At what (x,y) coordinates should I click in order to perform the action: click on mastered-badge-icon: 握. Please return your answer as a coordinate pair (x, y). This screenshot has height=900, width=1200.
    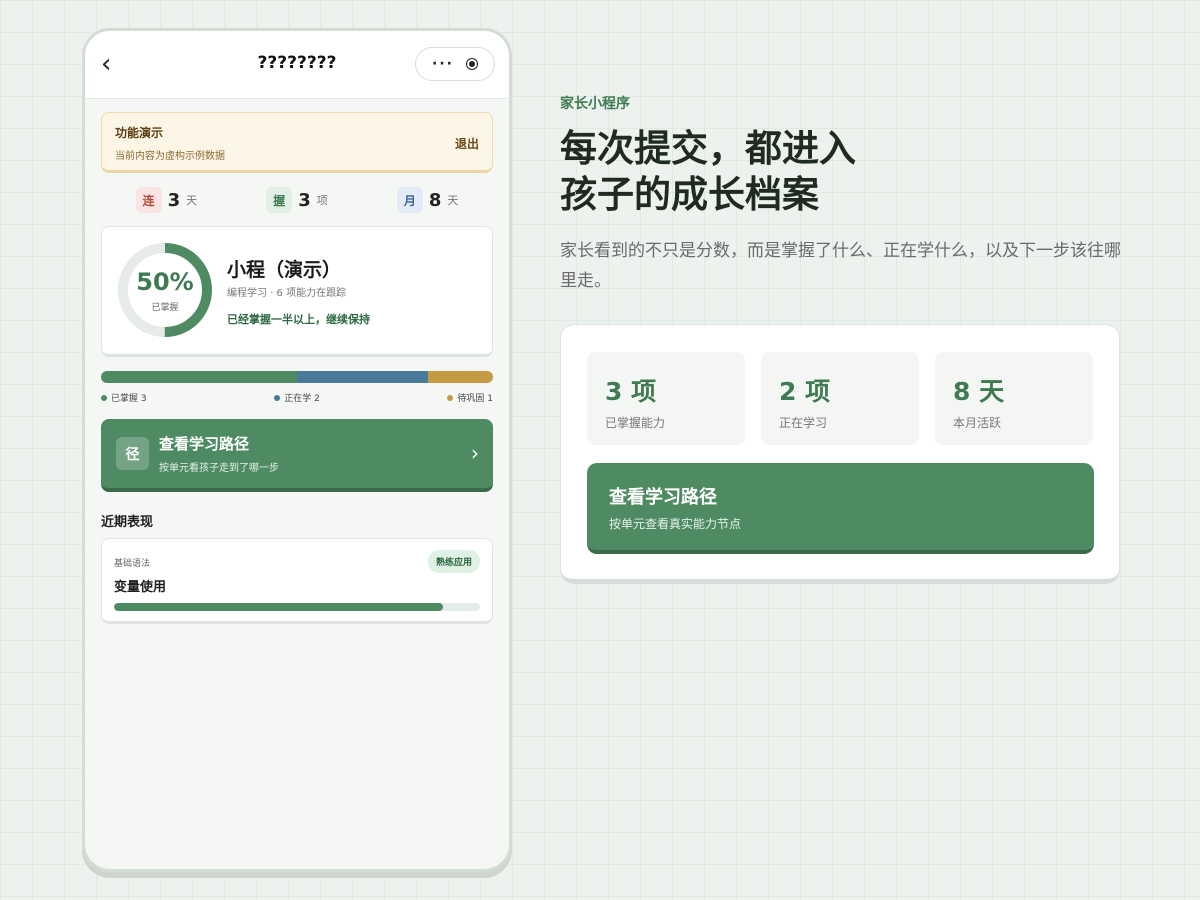
    Looking at the image, I should click on (279, 200).